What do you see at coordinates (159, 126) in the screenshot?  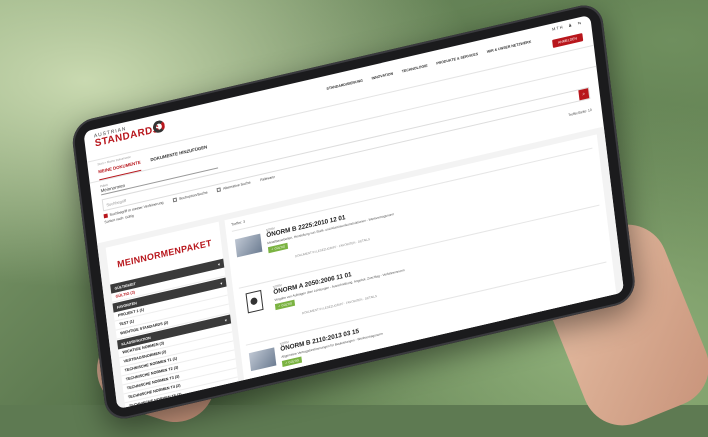 I see `logo-mark-icon` at bounding box center [159, 126].